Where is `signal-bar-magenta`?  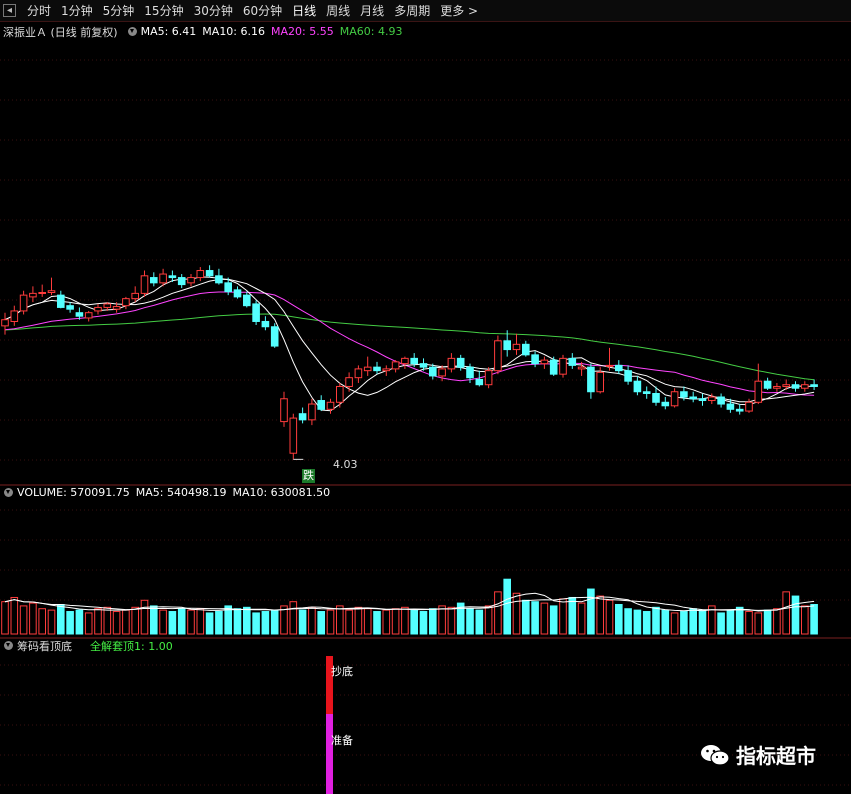
signal-bar-magenta is located at coordinates (329, 754).